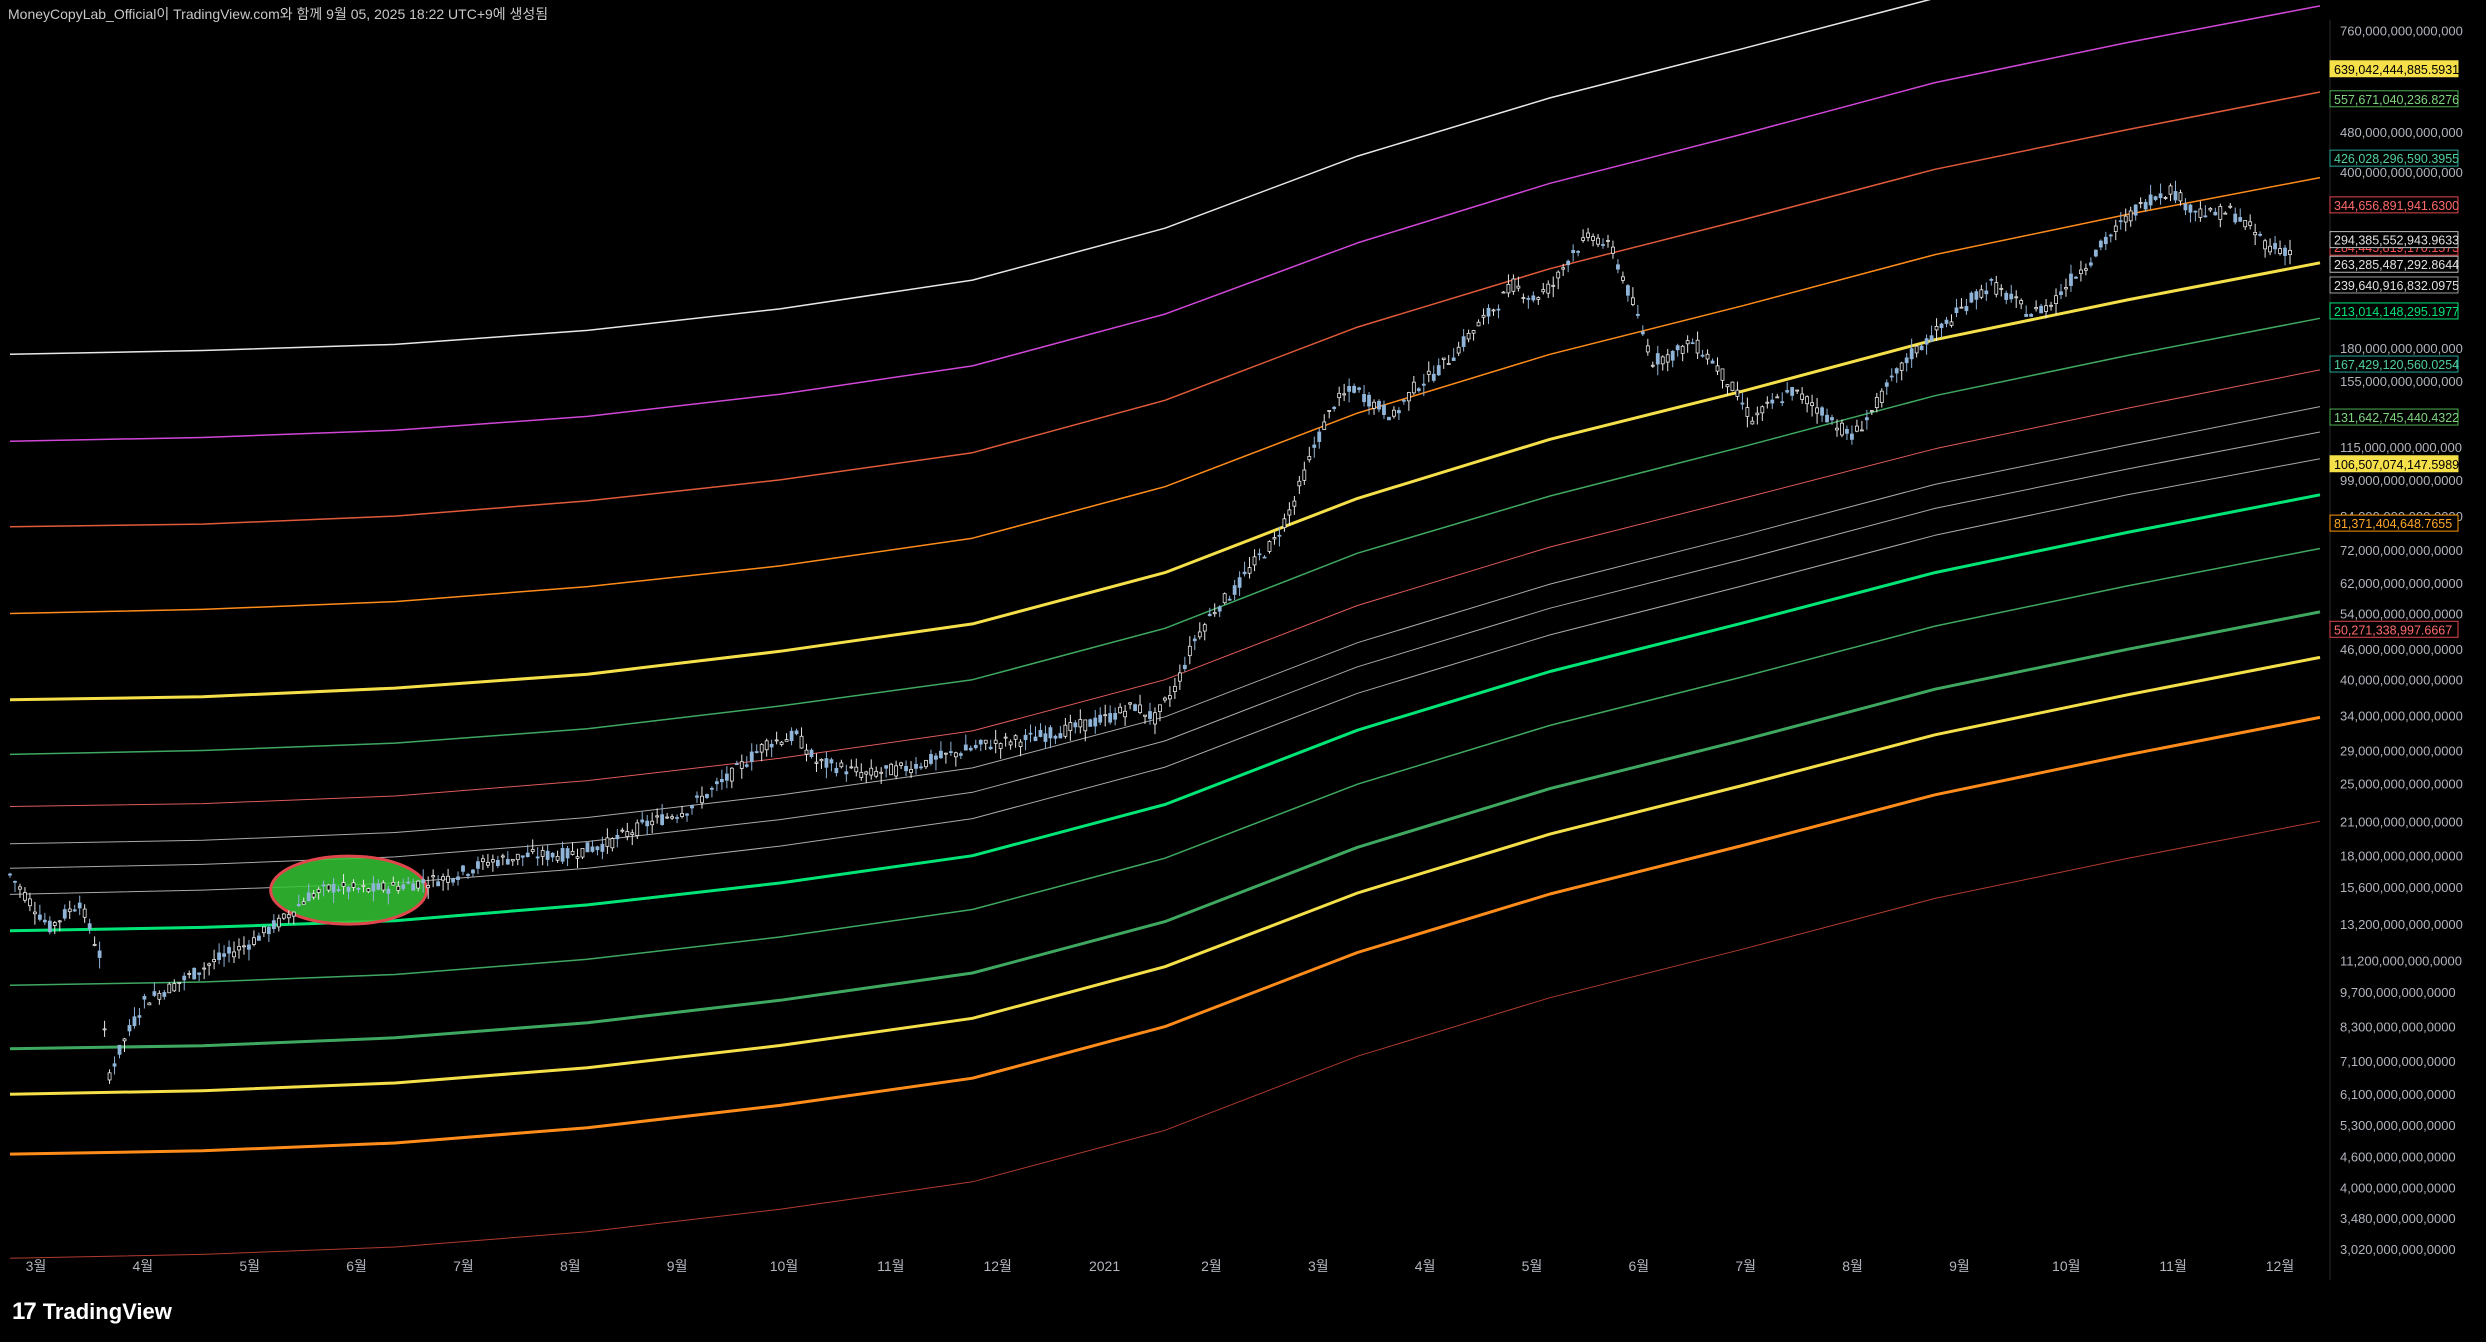 The height and width of the screenshot is (1342, 2486). What do you see at coordinates (2396, 70) in the screenshot?
I see `price-tag-label: 639,042,444,885.5931` at bounding box center [2396, 70].